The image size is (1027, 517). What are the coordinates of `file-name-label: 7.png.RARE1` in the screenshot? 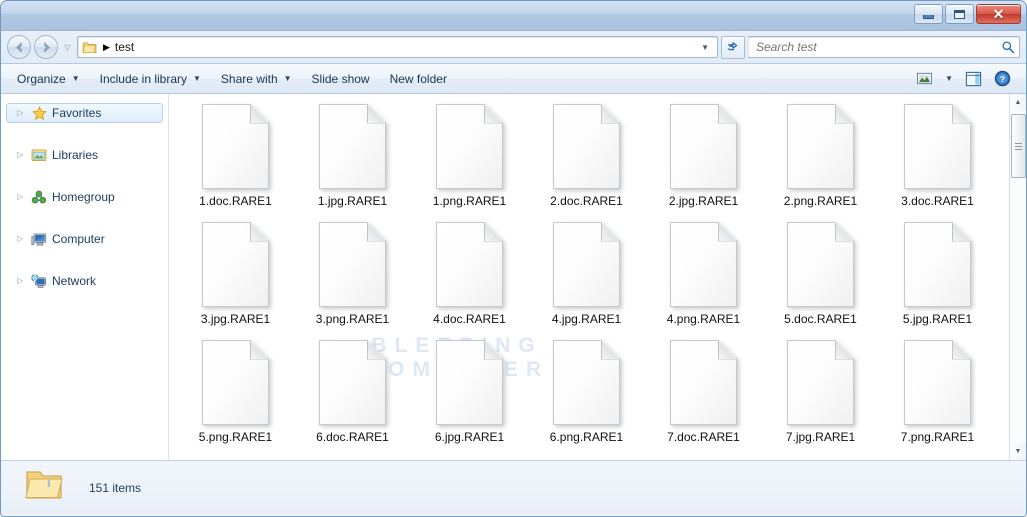 It's located at (937, 437).